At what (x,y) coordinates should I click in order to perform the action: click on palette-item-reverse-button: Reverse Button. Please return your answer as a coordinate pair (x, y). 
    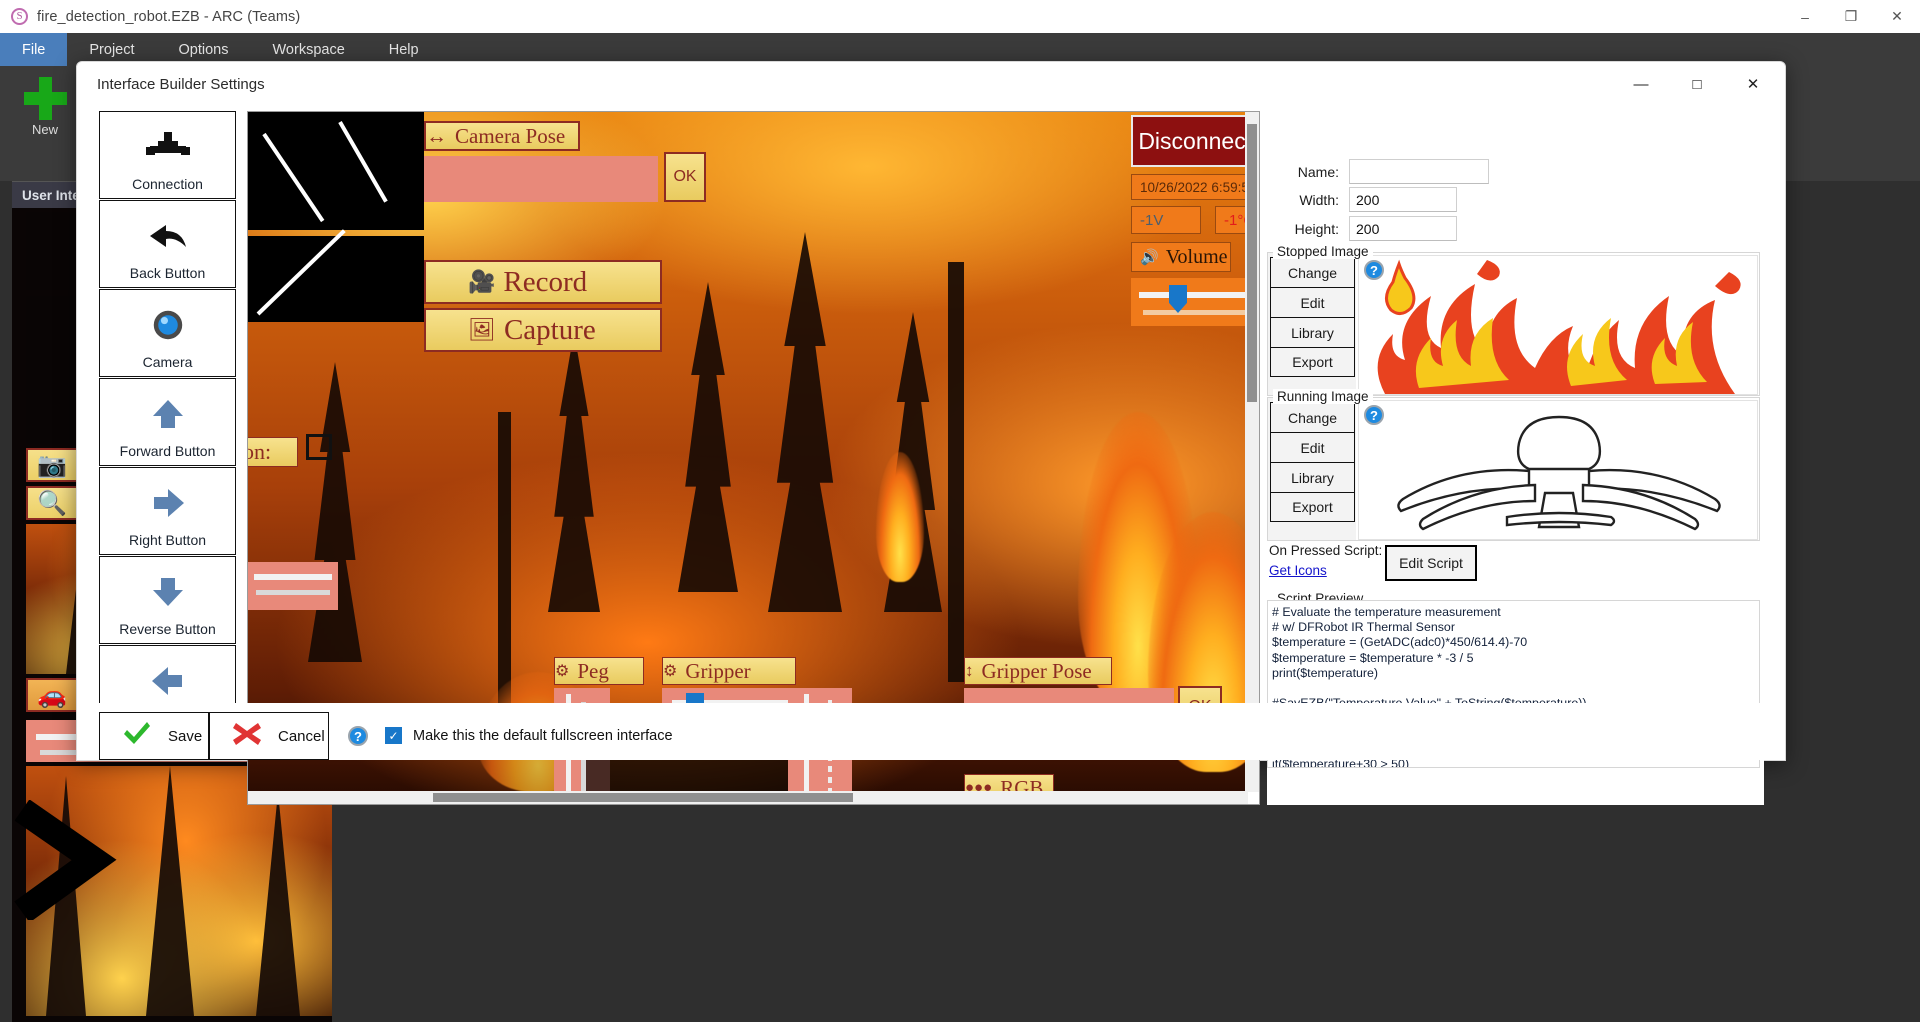
    Looking at the image, I should click on (167, 600).